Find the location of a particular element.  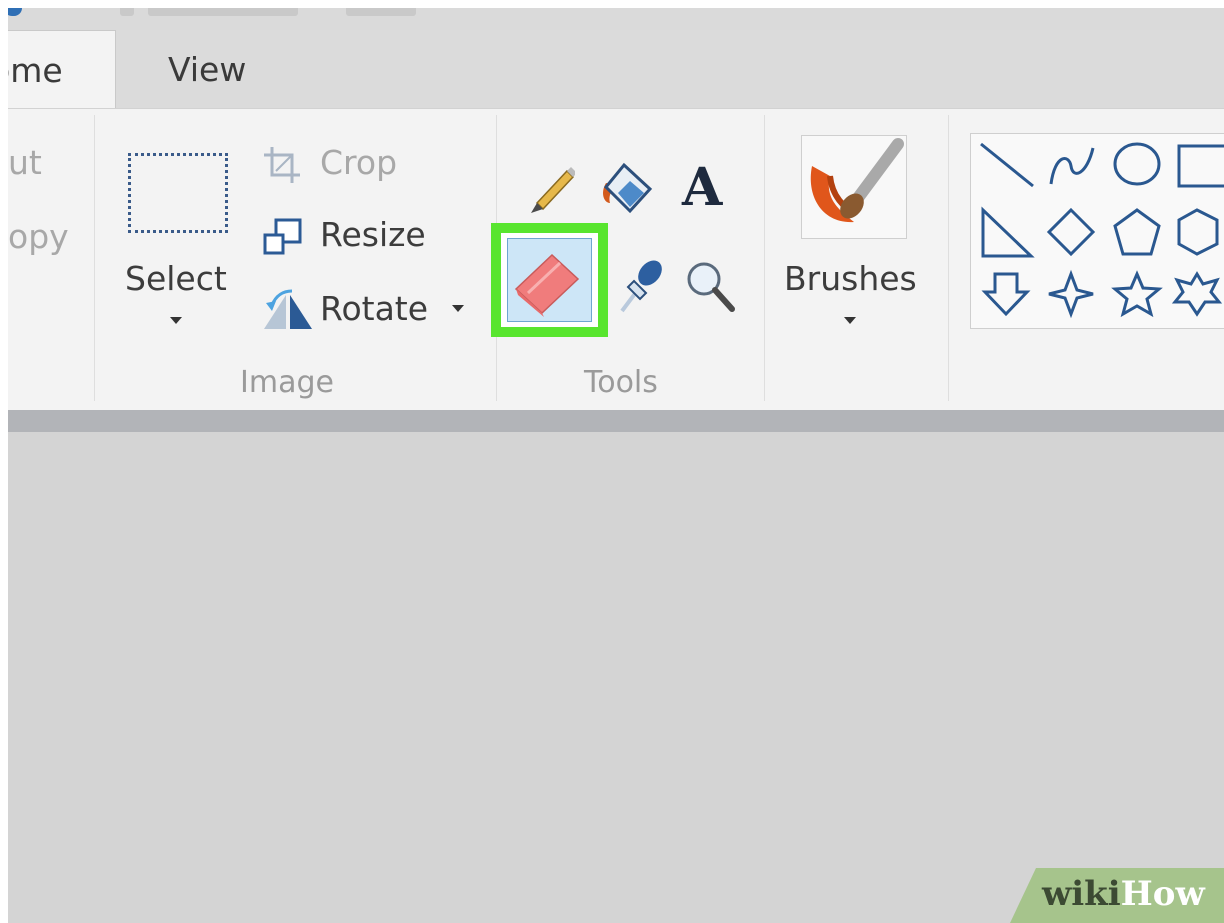

watermark-part2: How is located at coordinates (1162, 894).